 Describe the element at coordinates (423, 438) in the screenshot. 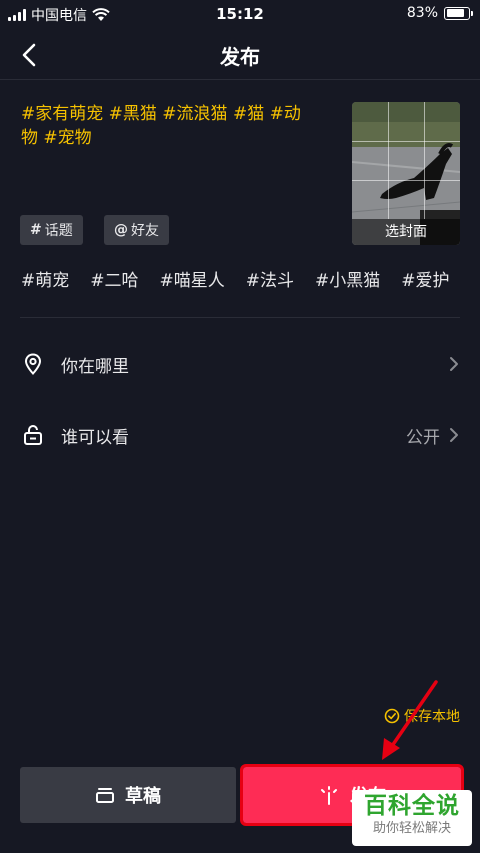

I see `visibility-value: 公开` at that location.